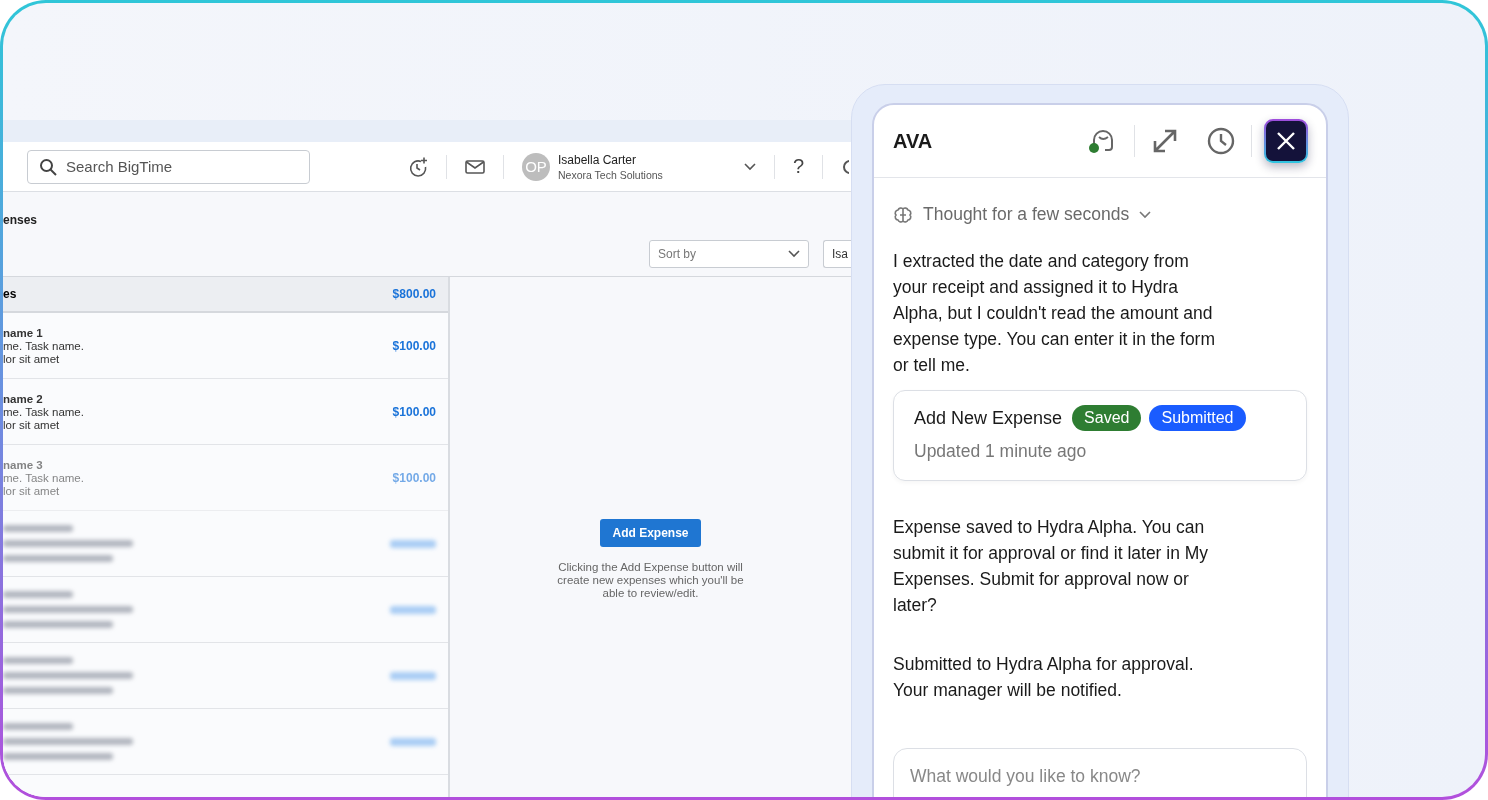 This screenshot has height=800, width=1488. I want to click on status-badge: Saved, so click(1107, 418).